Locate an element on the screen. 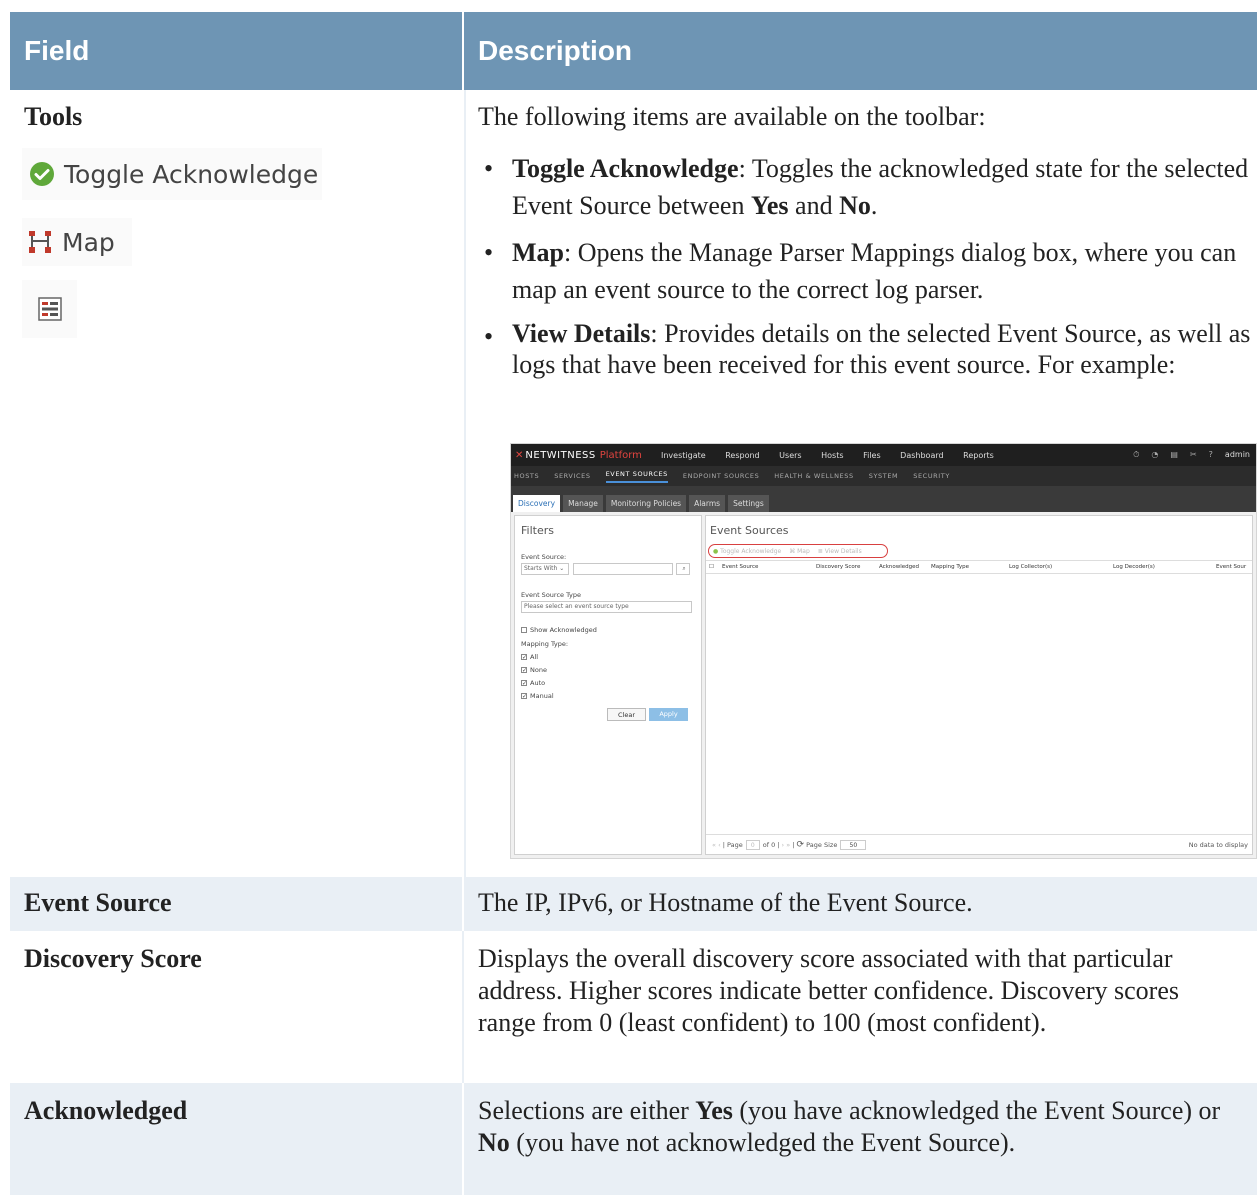 This screenshot has height=1195, width=1257. map-icon is located at coordinates (40, 242).